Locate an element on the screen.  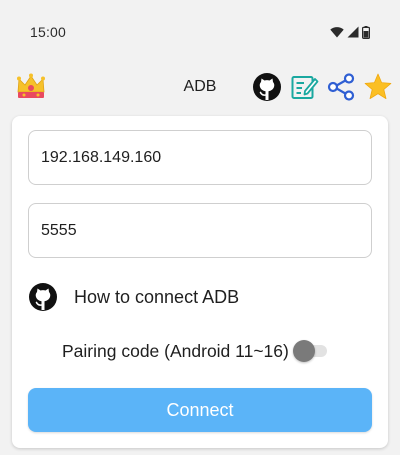
app-bar: ADB is located at coordinates (200, 88).